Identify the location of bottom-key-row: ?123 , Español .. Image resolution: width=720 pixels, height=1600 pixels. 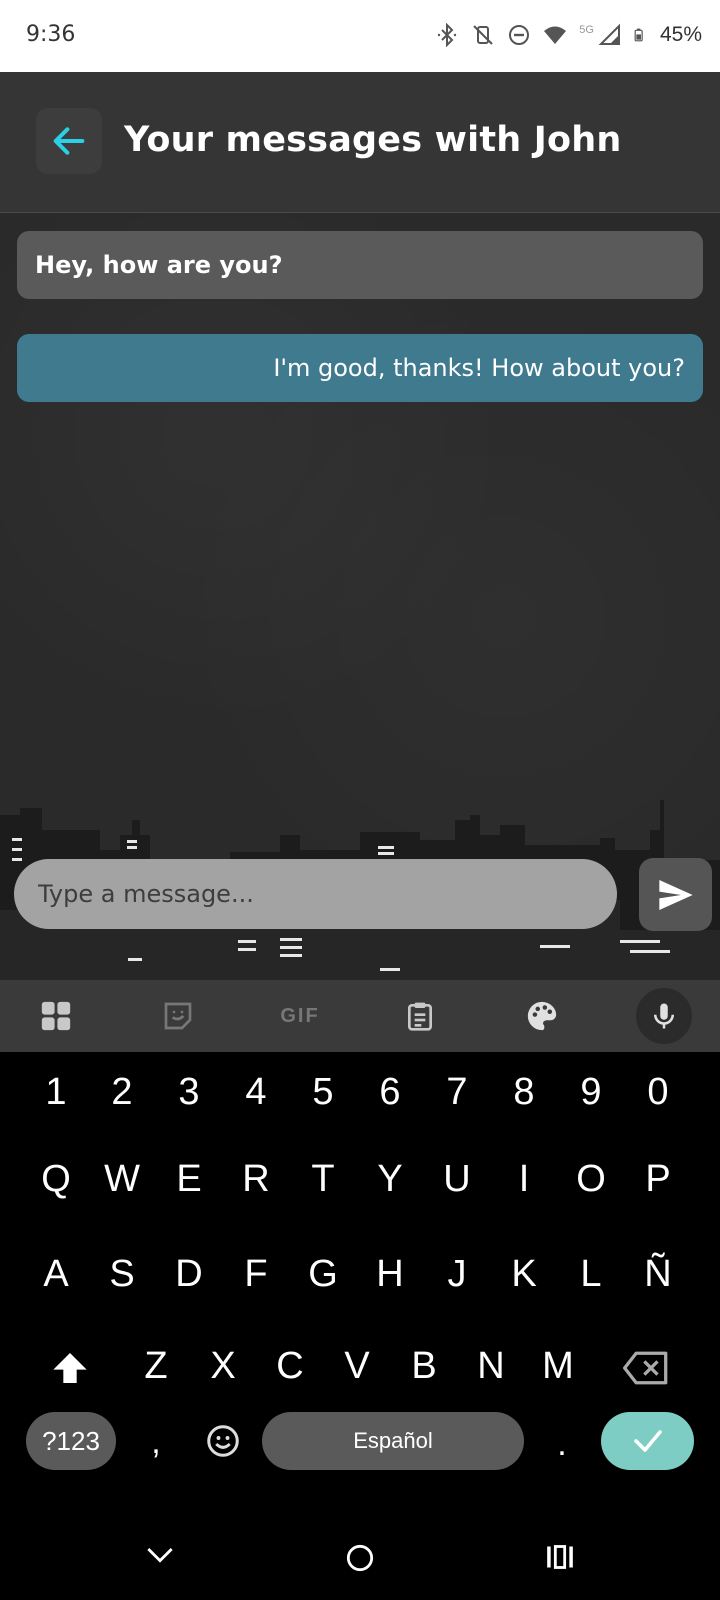
(360, 1452).